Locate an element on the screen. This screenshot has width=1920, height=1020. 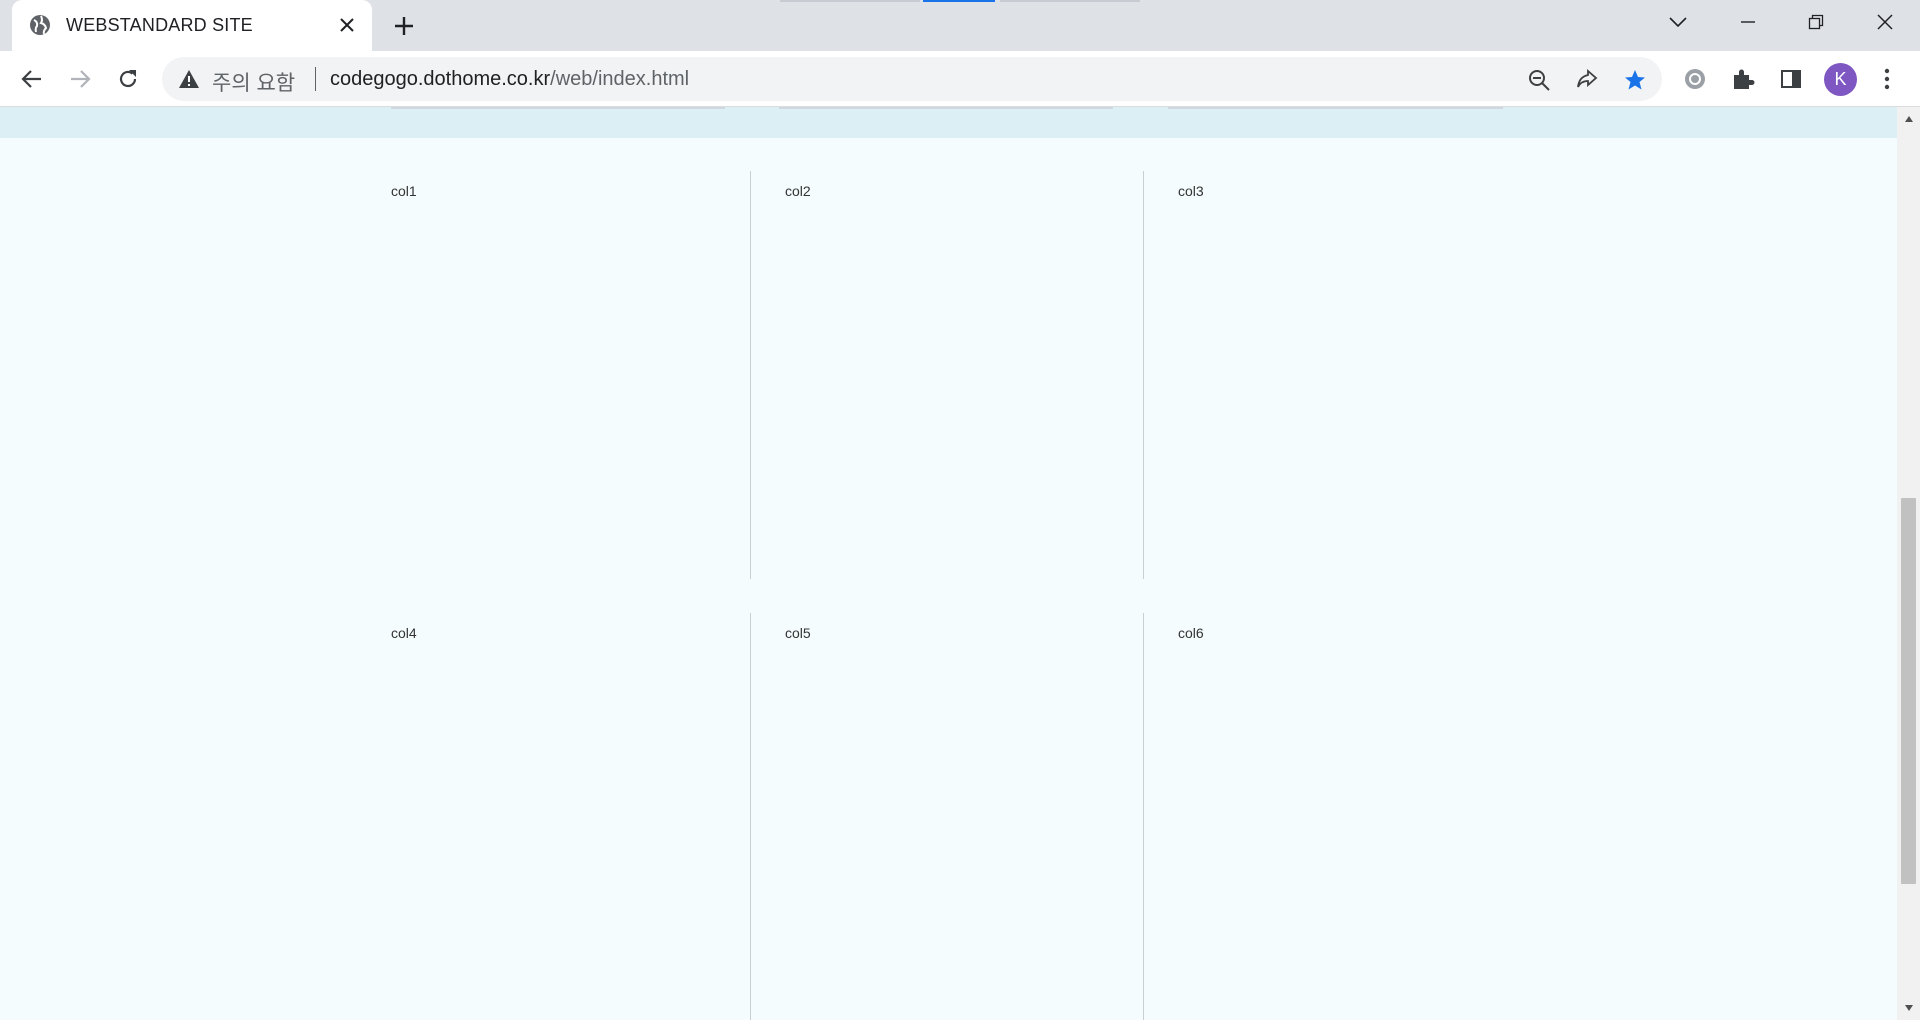
omnibox-divider is located at coordinates (315, 79).